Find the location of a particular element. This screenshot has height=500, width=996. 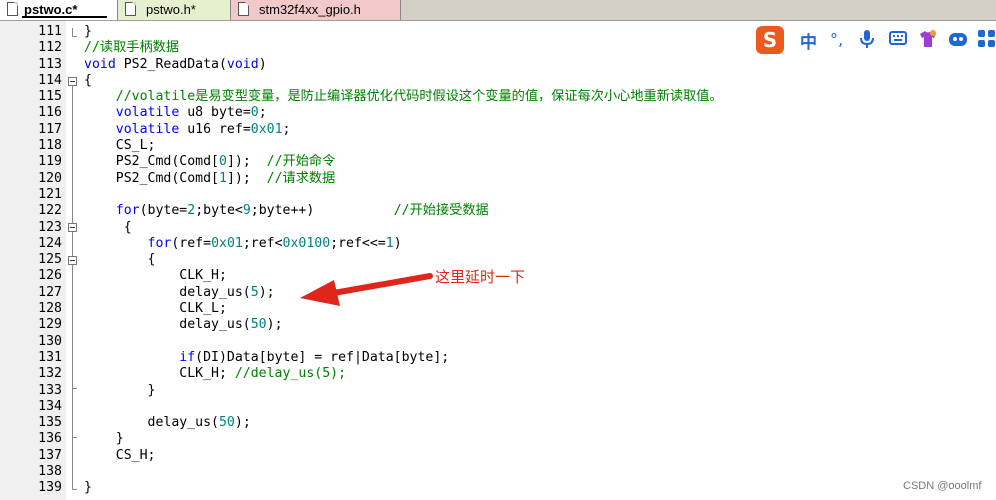

tab-stm32f4xx-gpio-h: stm32f4xx_gpio.h is located at coordinates (316, 10).